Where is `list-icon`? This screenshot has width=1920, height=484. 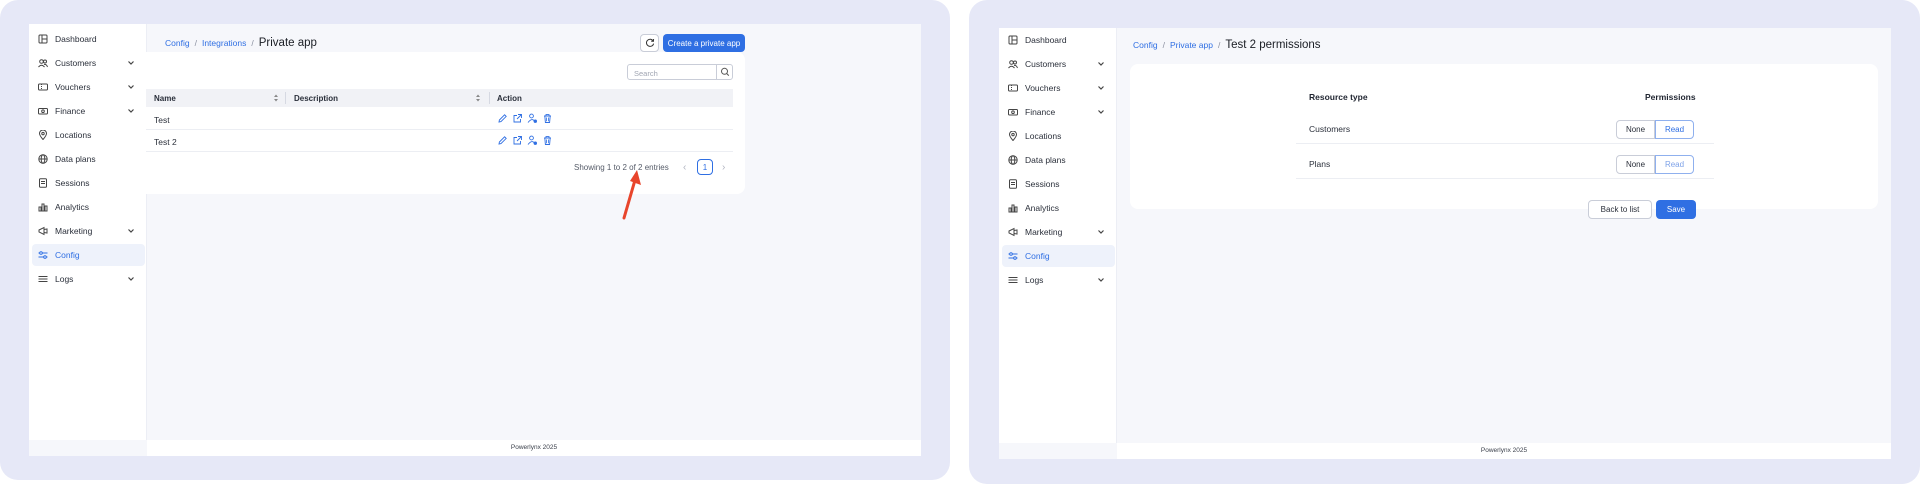 list-icon is located at coordinates (1013, 280).